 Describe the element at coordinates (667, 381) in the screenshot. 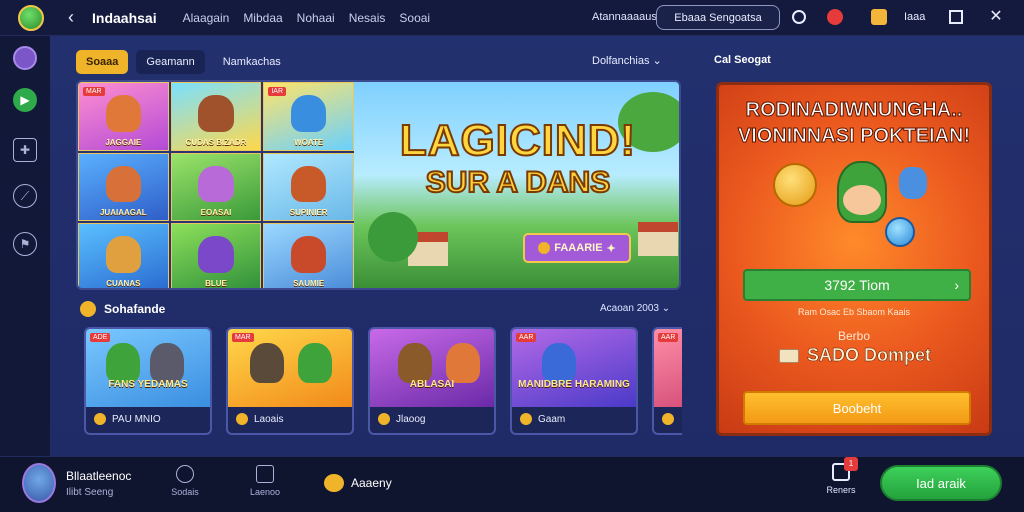

I see `game-card: AAR` at that location.